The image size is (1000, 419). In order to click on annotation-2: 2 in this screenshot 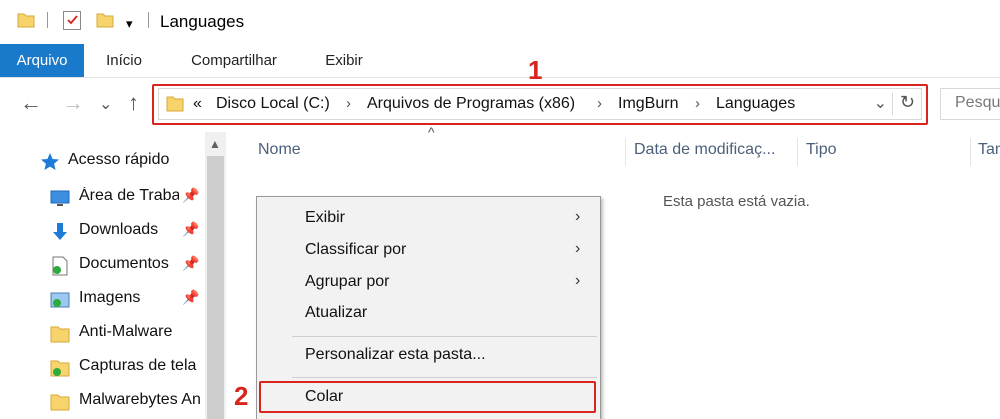, I will do `click(241, 396)`.